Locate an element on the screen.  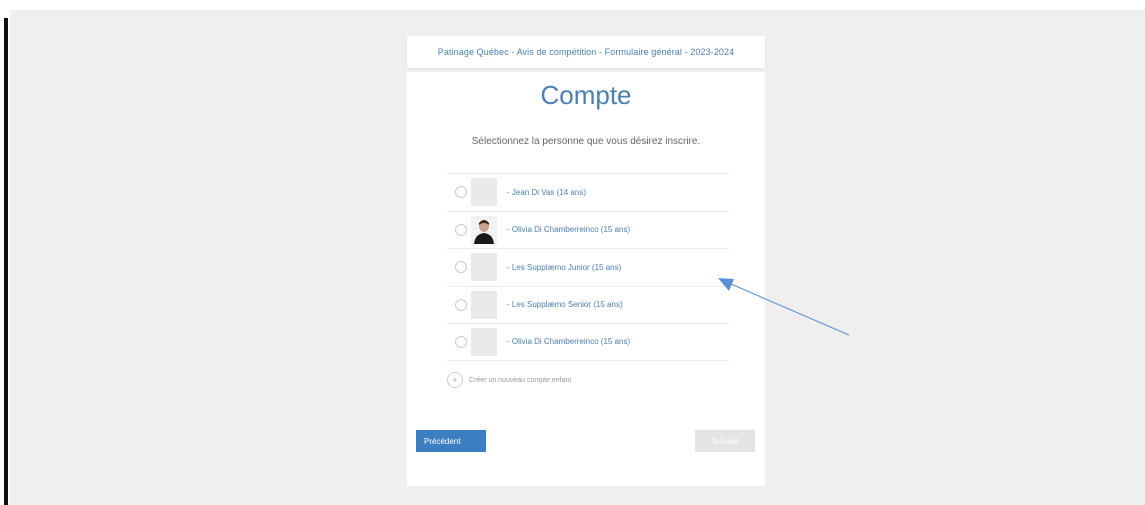
next-button: Suivant is located at coordinates (725, 441).